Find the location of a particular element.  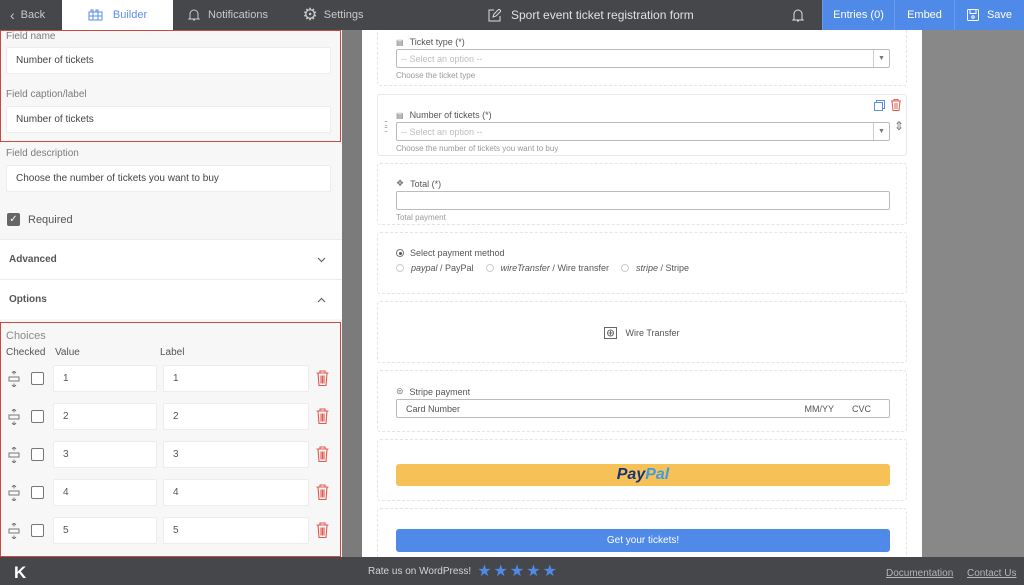

field-description-label: Field description is located at coordinates (42, 153).